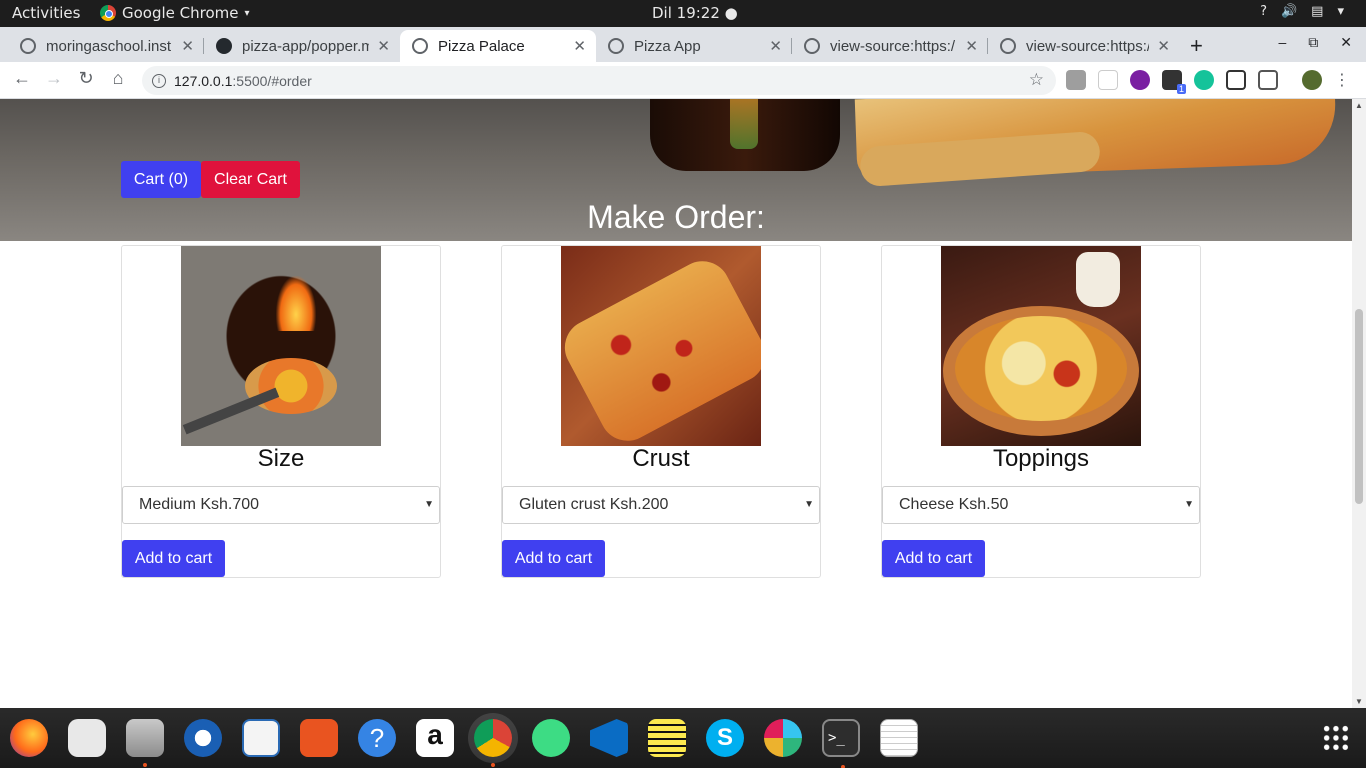 Image resolution: width=1366 pixels, height=768 pixels. I want to click on jug-graphic, so click(1098, 279).